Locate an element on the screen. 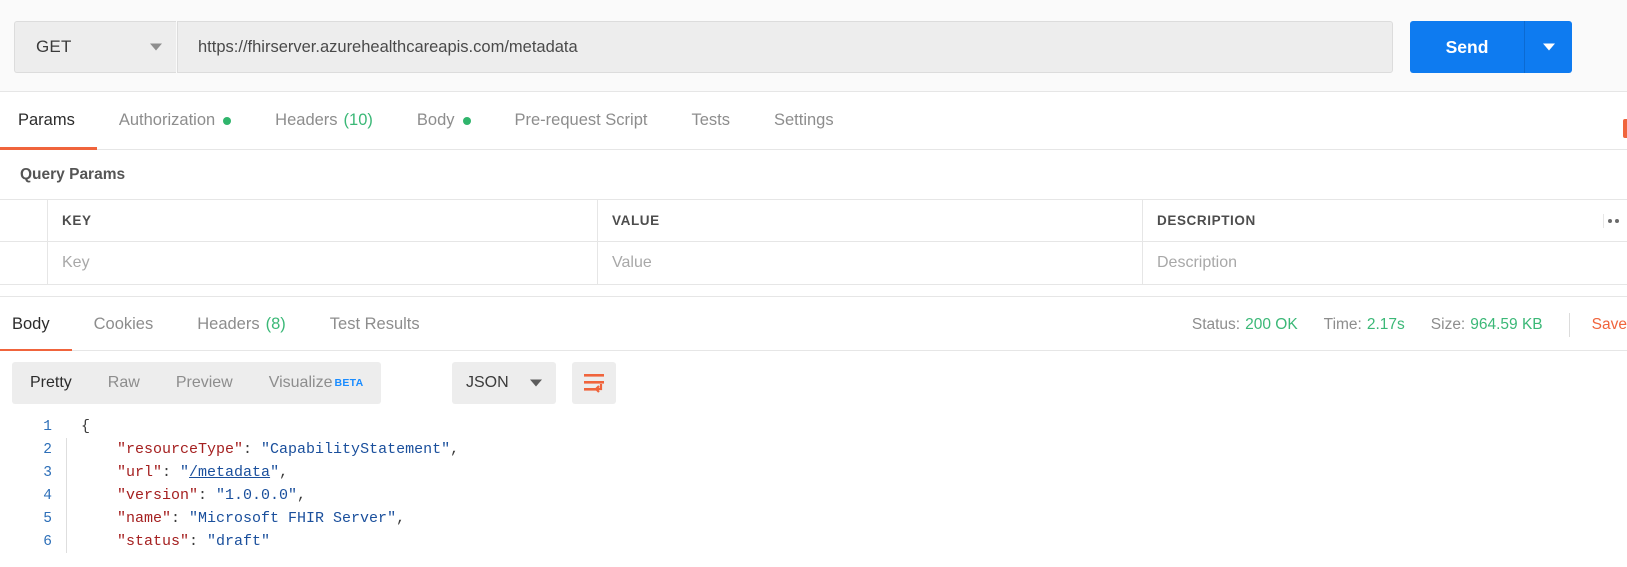 This screenshot has height=567, width=1627. view-mode-label: Pretty is located at coordinates (51, 382).